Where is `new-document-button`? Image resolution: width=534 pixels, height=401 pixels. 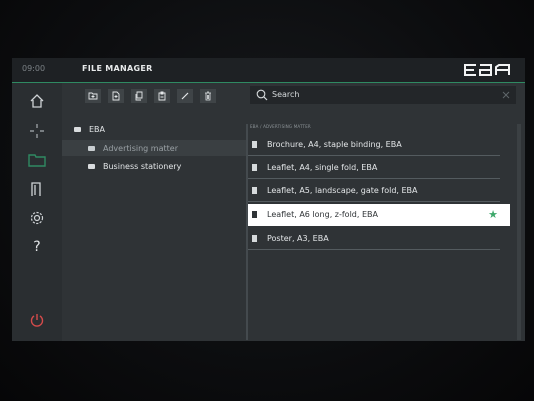
new-document-button is located at coordinates (116, 96).